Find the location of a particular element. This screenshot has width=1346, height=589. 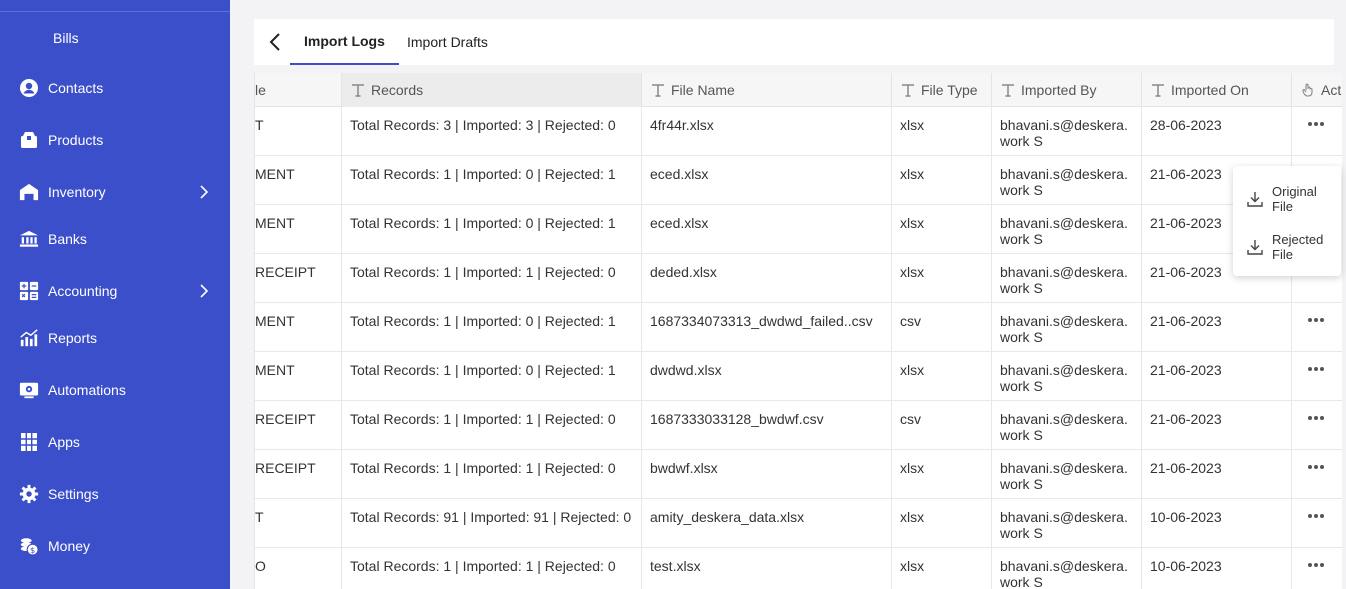

column-header-file-type: File Type is located at coordinates (942, 90).